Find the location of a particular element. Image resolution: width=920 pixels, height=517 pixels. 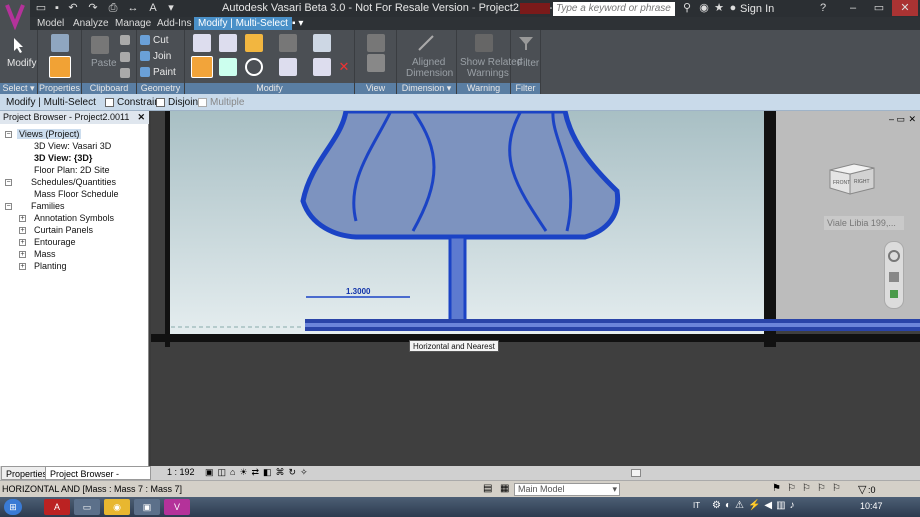

paint-icon is located at coordinates (145, 72).